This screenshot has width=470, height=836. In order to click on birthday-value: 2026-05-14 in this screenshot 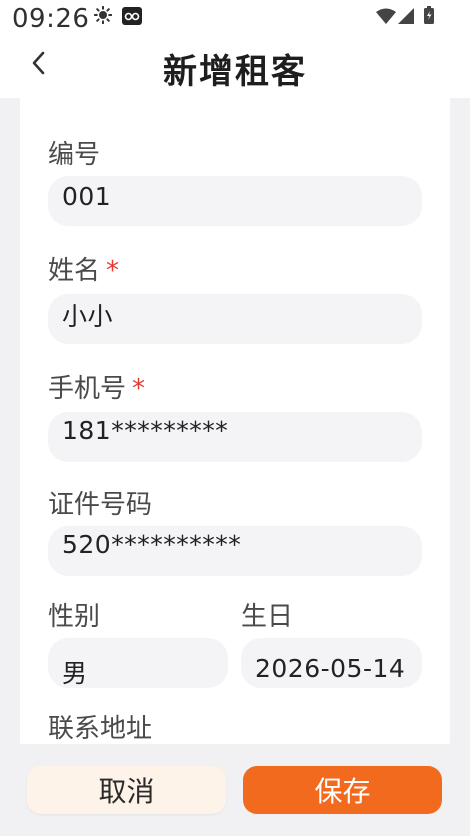, I will do `click(330, 668)`.